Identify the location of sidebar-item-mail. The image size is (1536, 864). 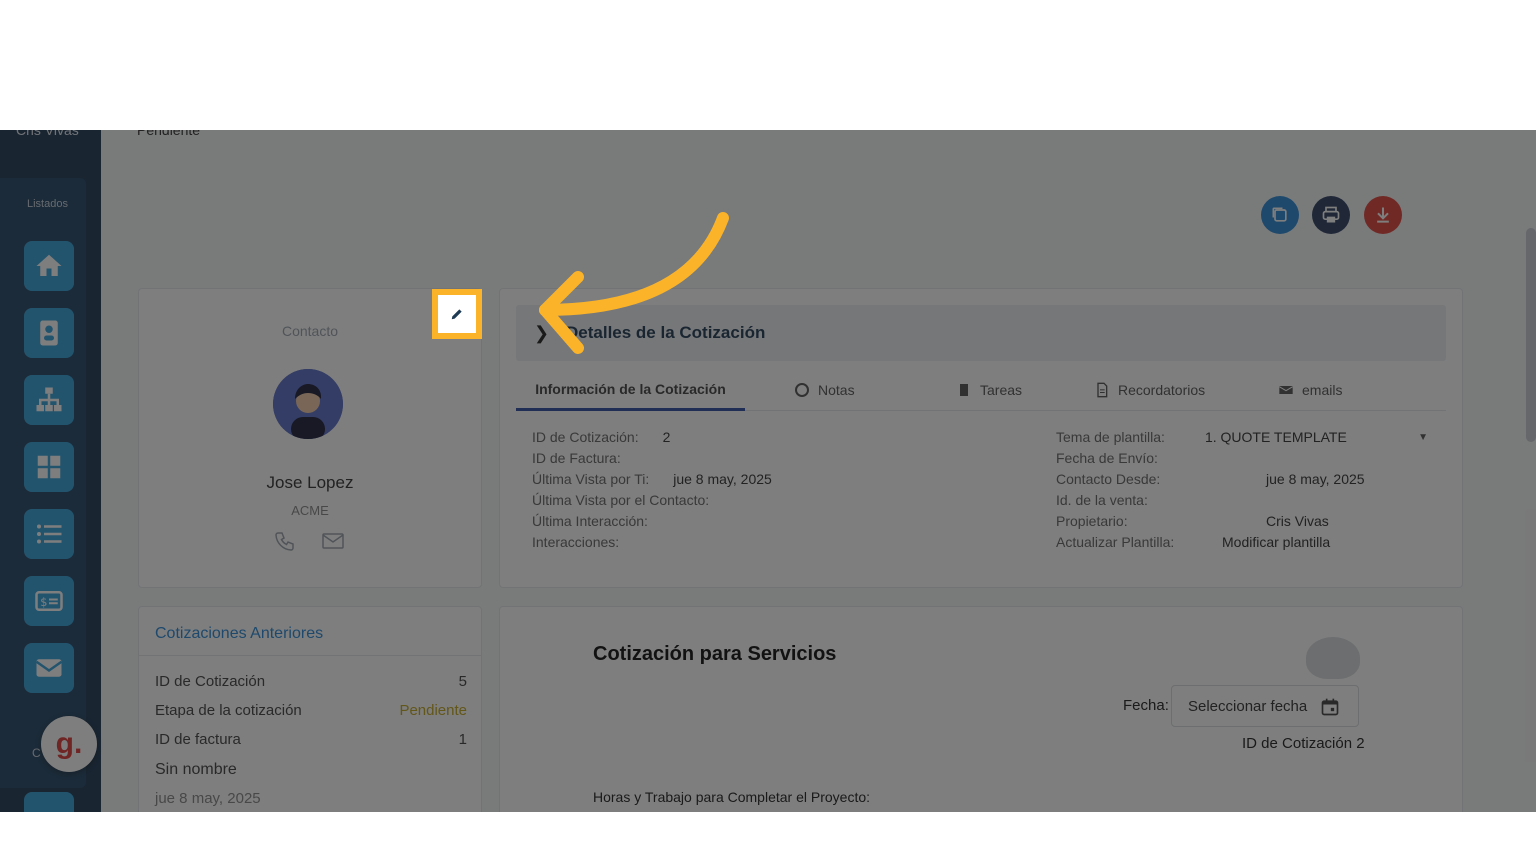
(49, 668).